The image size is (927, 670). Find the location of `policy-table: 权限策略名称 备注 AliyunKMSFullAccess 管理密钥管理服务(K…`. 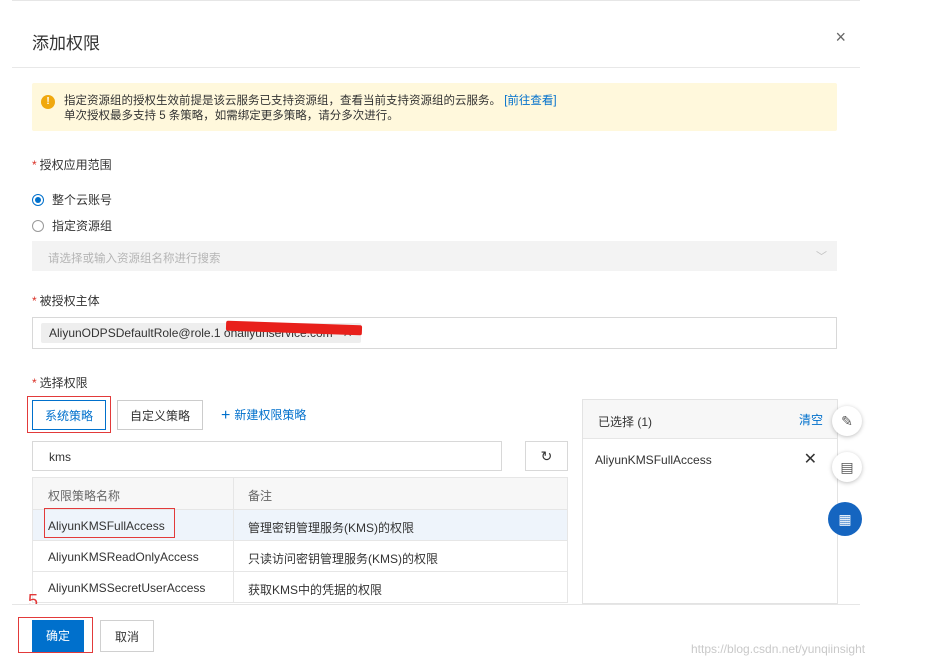

policy-table: 权限策略名称 备注 AliyunKMSFullAccess 管理密钥管理服务(K… is located at coordinates (300, 540).